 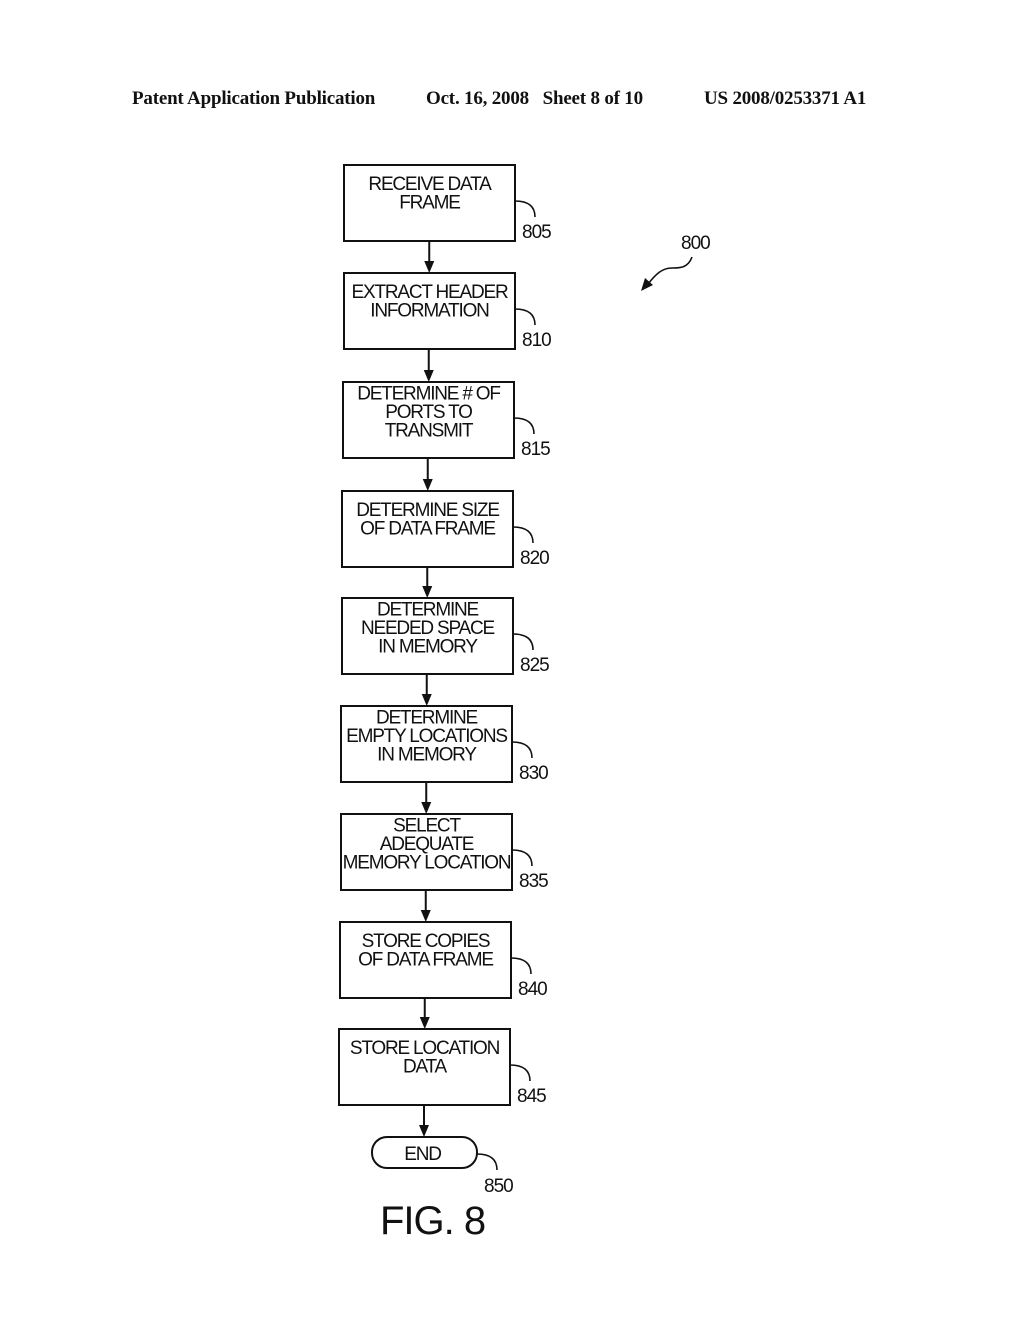 I want to click on step-reference-number: 825, so click(x=534, y=665).